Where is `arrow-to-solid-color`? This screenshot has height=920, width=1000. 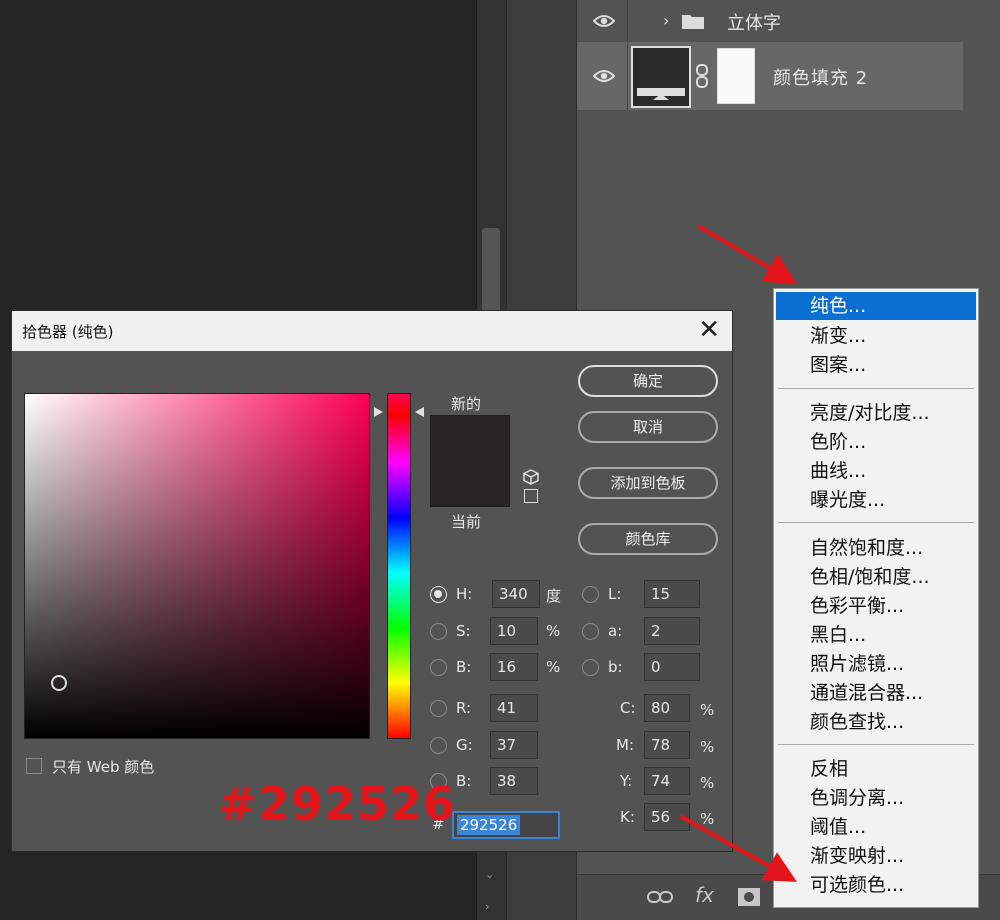 arrow-to-solid-color is located at coordinates (746, 254).